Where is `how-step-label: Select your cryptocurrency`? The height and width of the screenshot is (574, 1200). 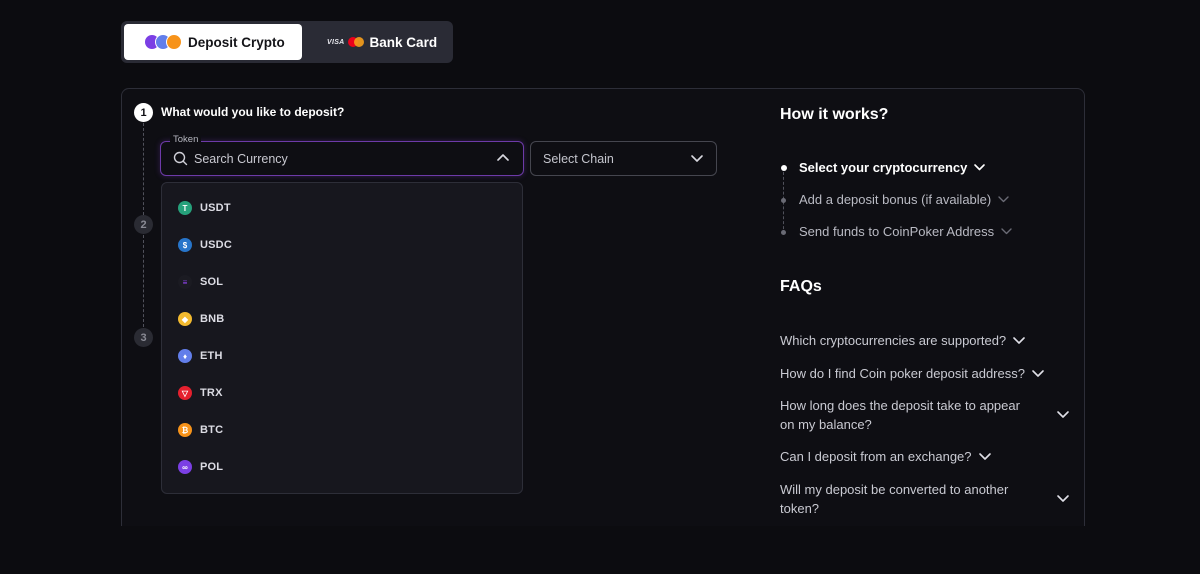 how-step-label: Select your cryptocurrency is located at coordinates (883, 167).